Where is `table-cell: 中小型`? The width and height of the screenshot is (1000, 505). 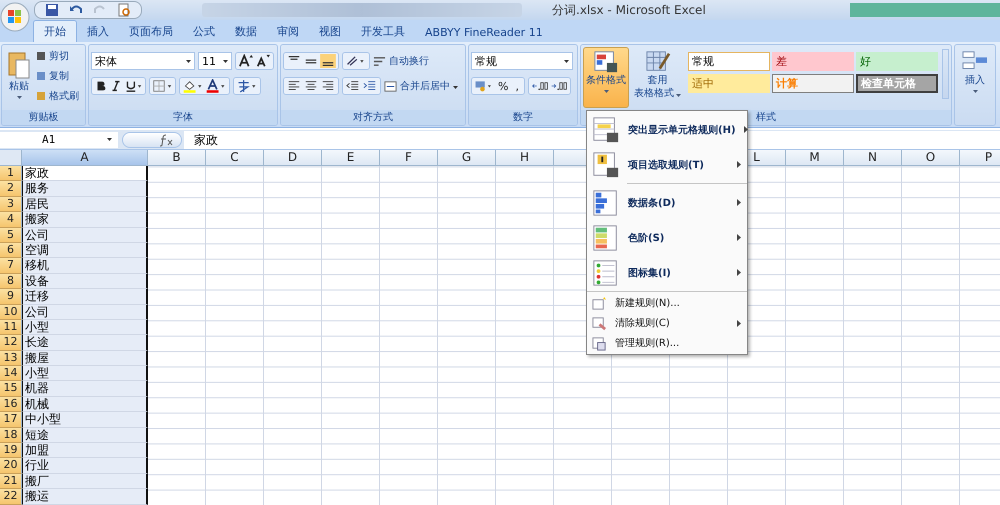
table-cell: 中小型 is located at coordinates (85, 420).